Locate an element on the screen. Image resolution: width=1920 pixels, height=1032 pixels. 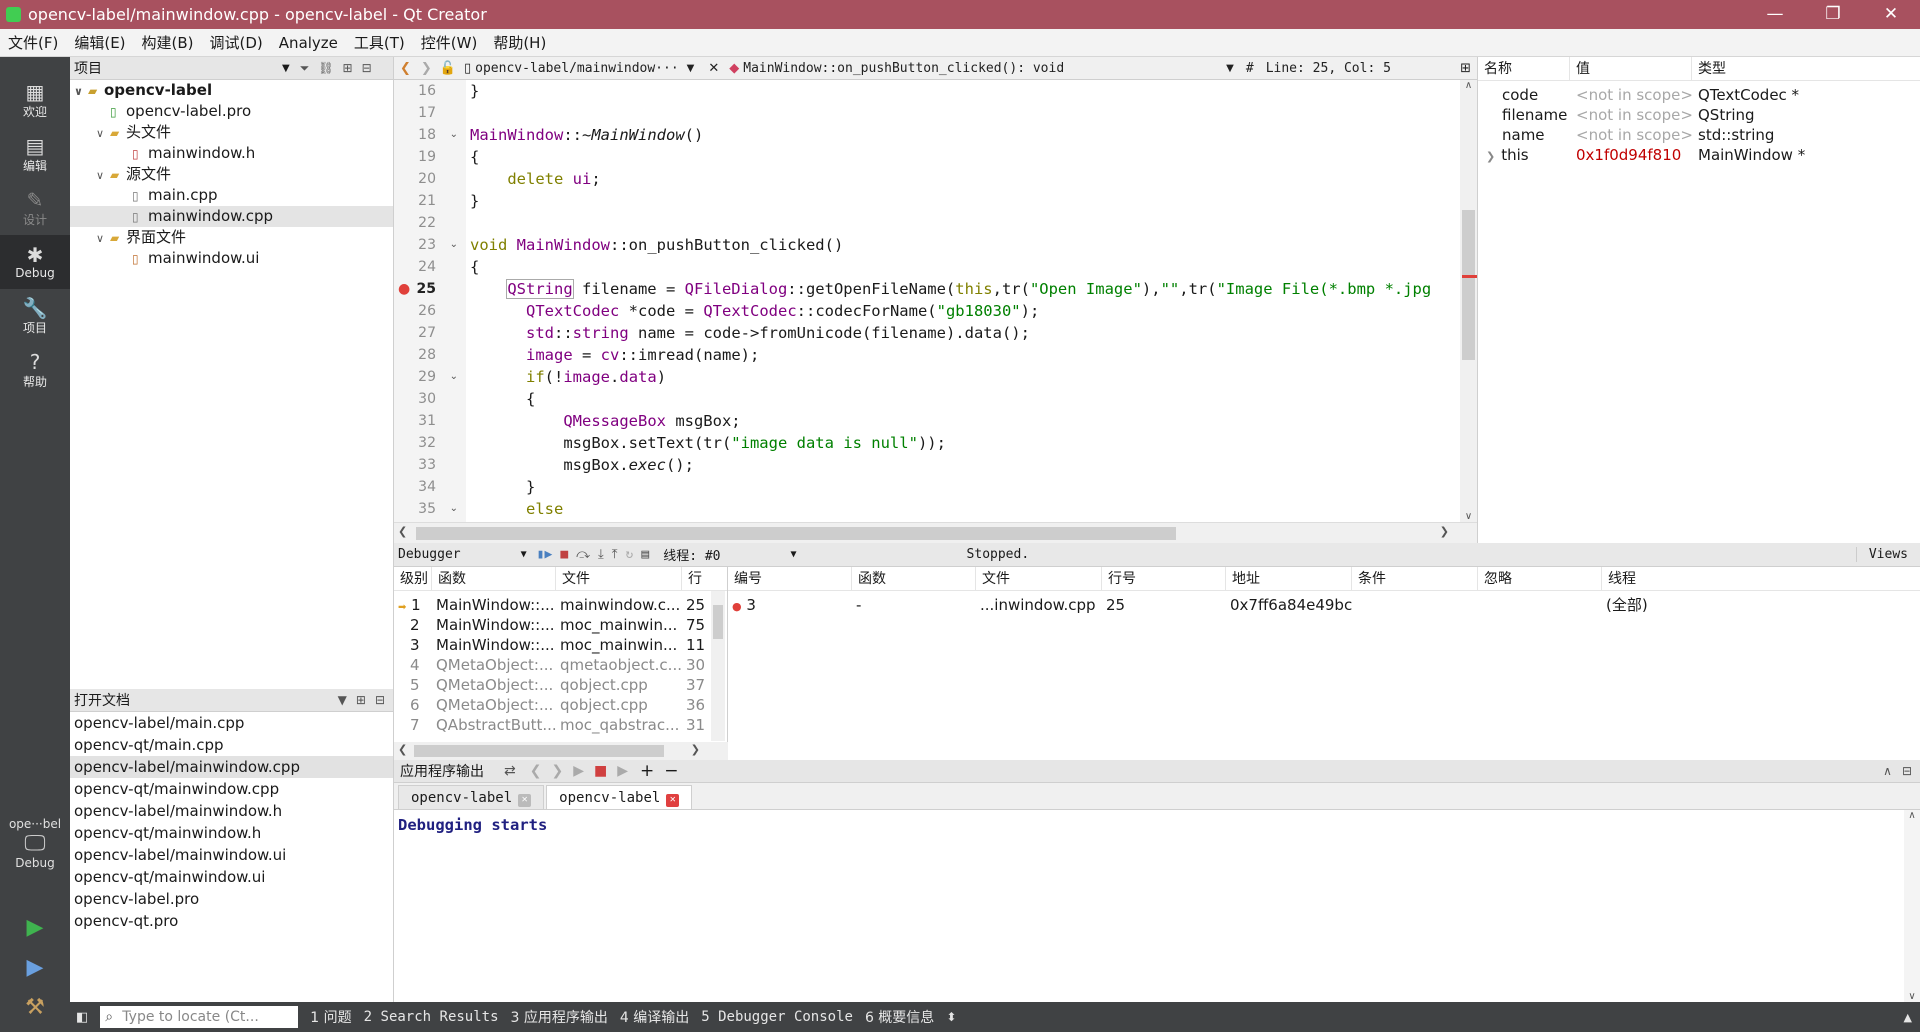
editor-horizontal-scrollbar: ❮ ❯ is located at coordinates (935, 532).